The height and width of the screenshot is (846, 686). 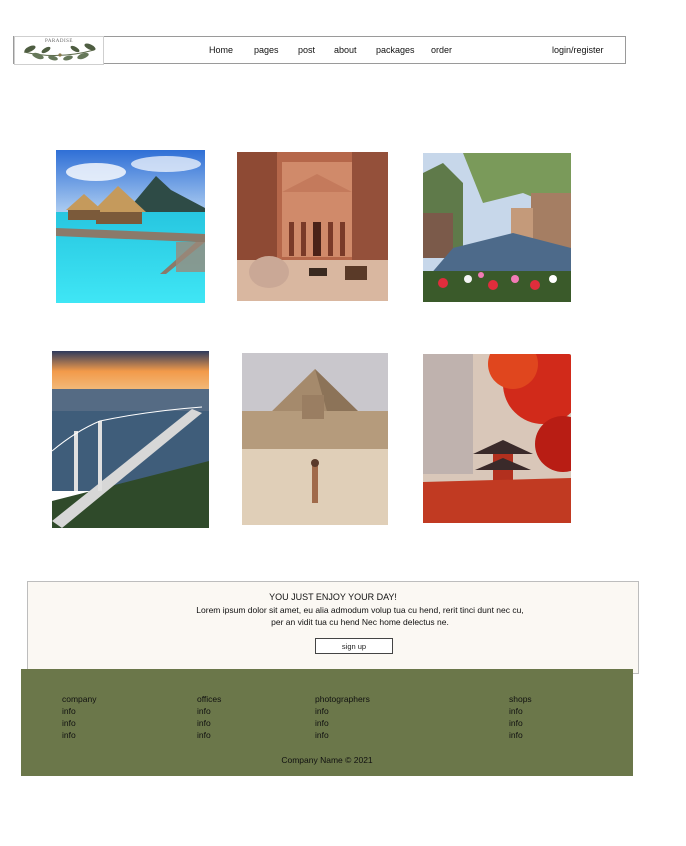 What do you see at coordinates (497, 227) in the screenshot?
I see `canal-photo` at bounding box center [497, 227].